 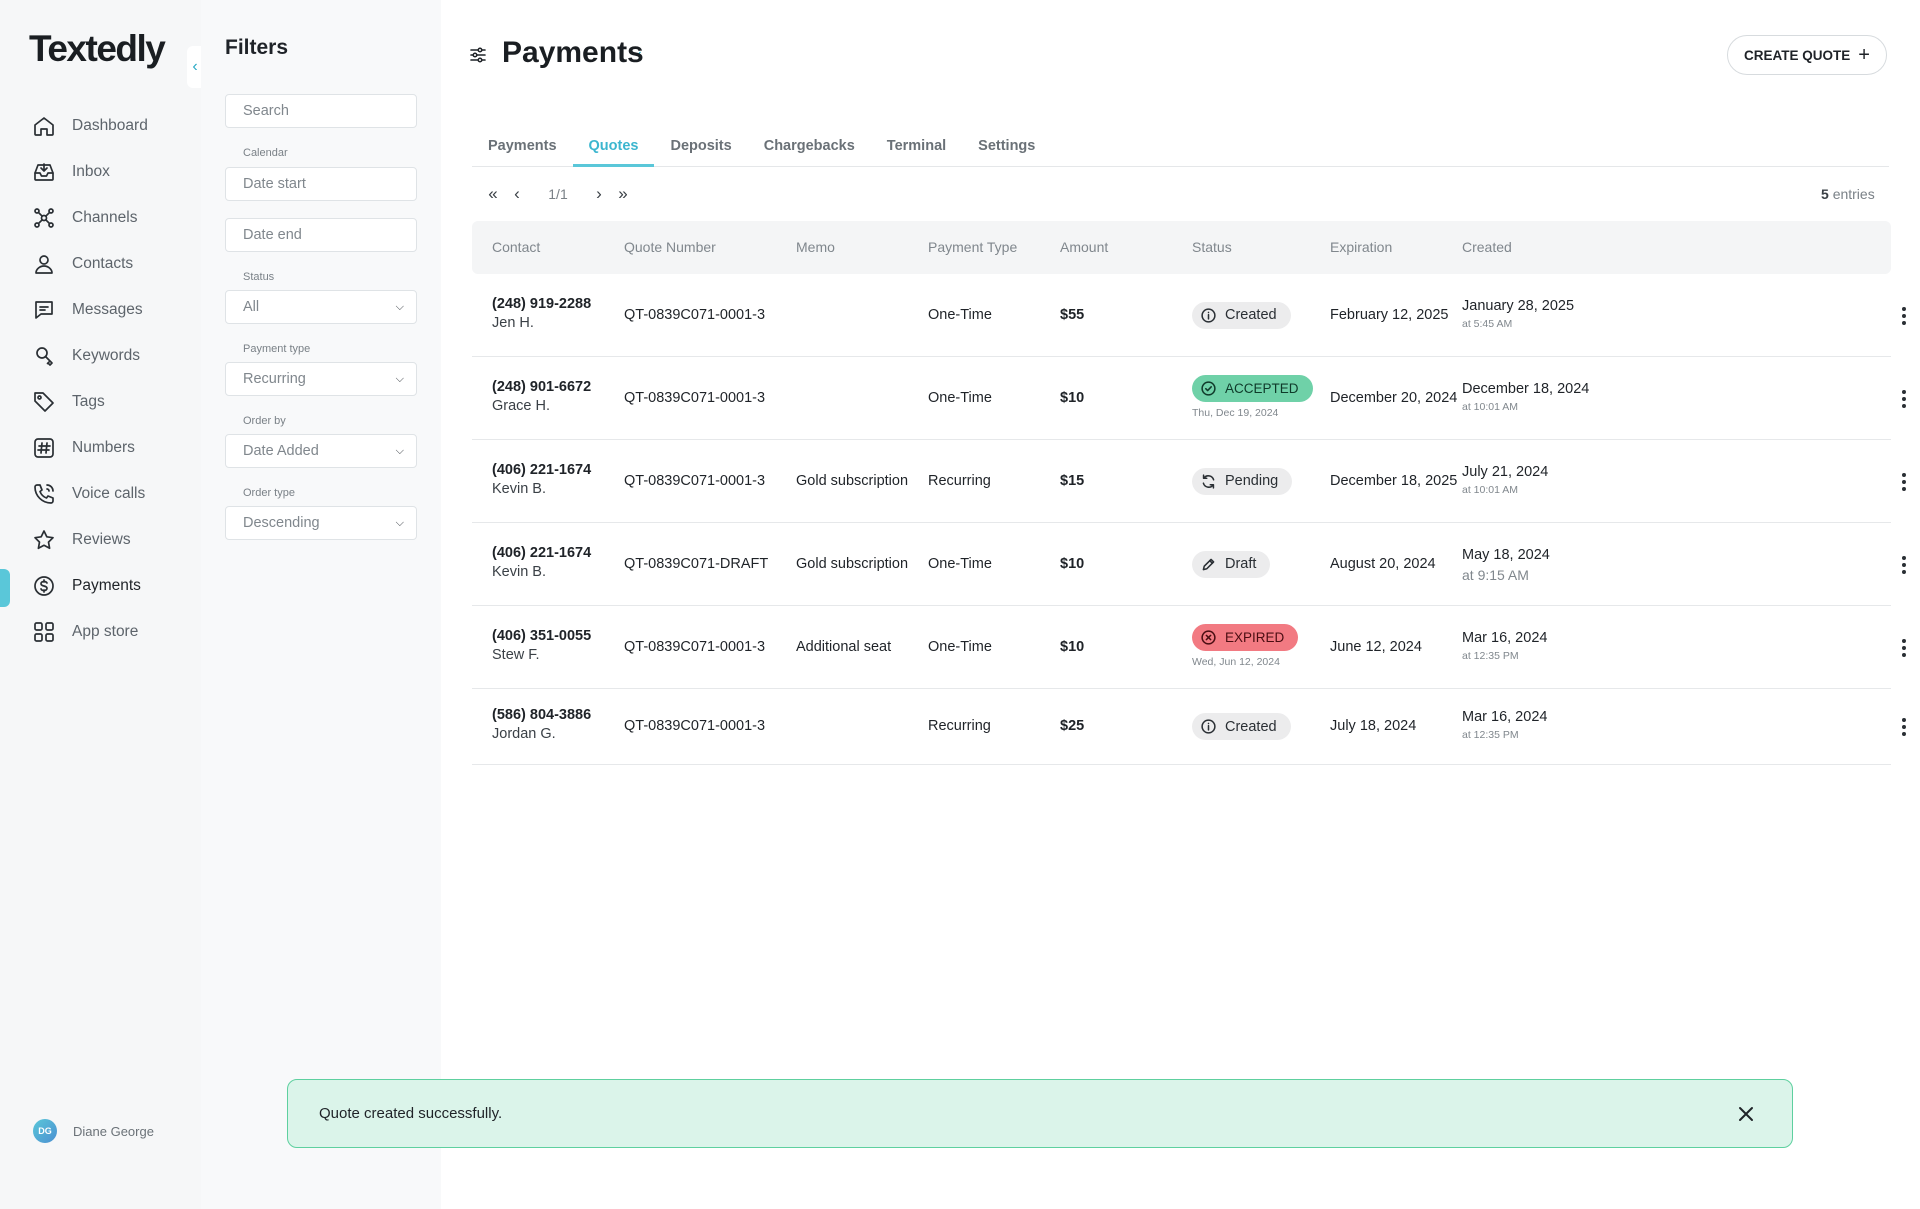 What do you see at coordinates (1504, 646) in the screenshot?
I see `created-cell: Mar 16, 2024 at 12:35 PM` at bounding box center [1504, 646].